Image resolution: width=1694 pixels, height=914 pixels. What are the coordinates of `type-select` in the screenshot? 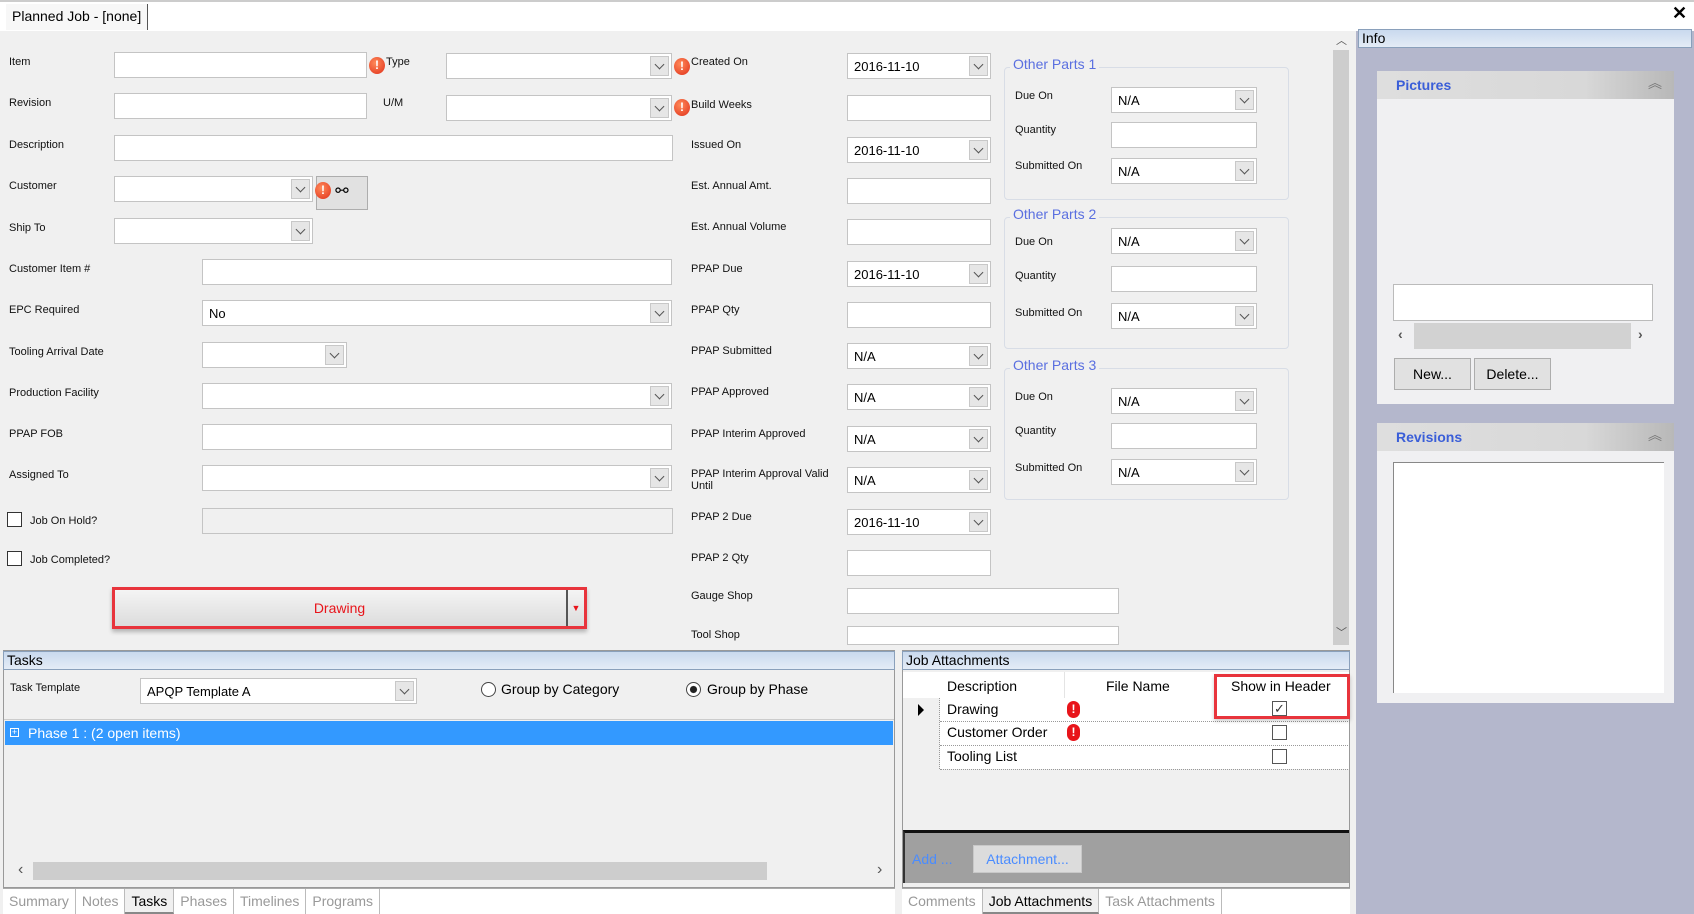 It's located at (559, 66).